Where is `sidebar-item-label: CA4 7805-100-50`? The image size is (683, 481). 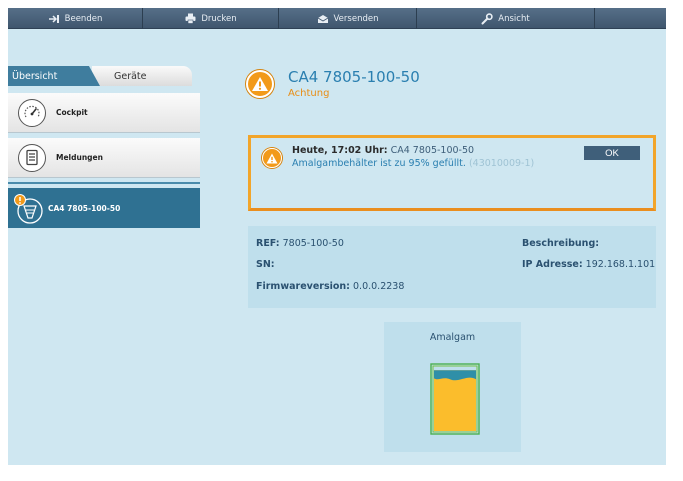
sidebar-item-label: CA4 7805-100-50 is located at coordinates (84, 208).